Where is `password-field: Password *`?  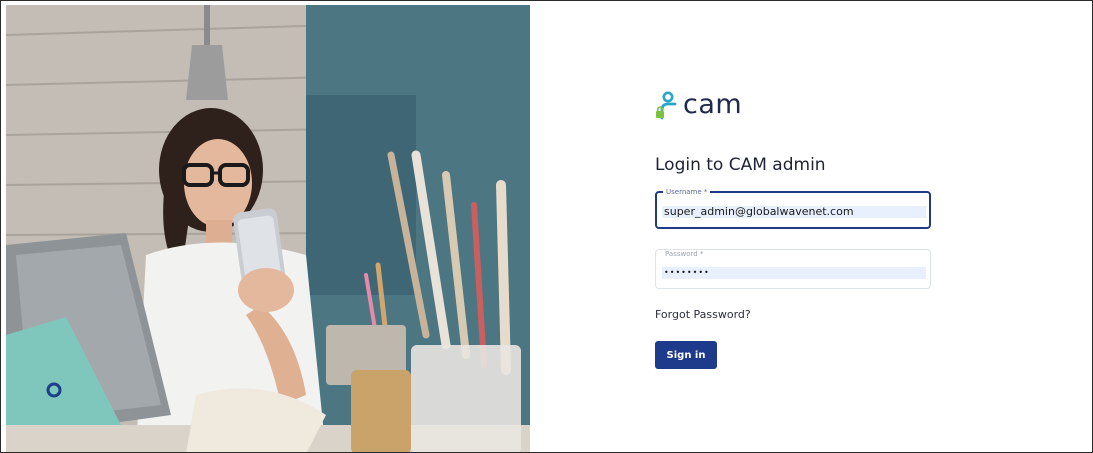
password-field: Password * is located at coordinates (793, 269).